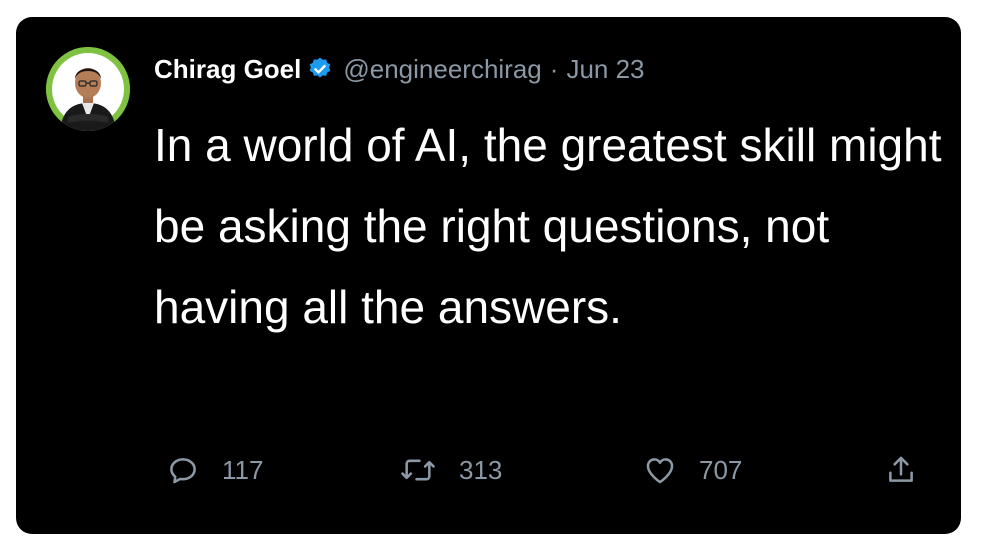 This screenshot has width=982, height=554. I want to click on heart-icon, so click(660, 471).